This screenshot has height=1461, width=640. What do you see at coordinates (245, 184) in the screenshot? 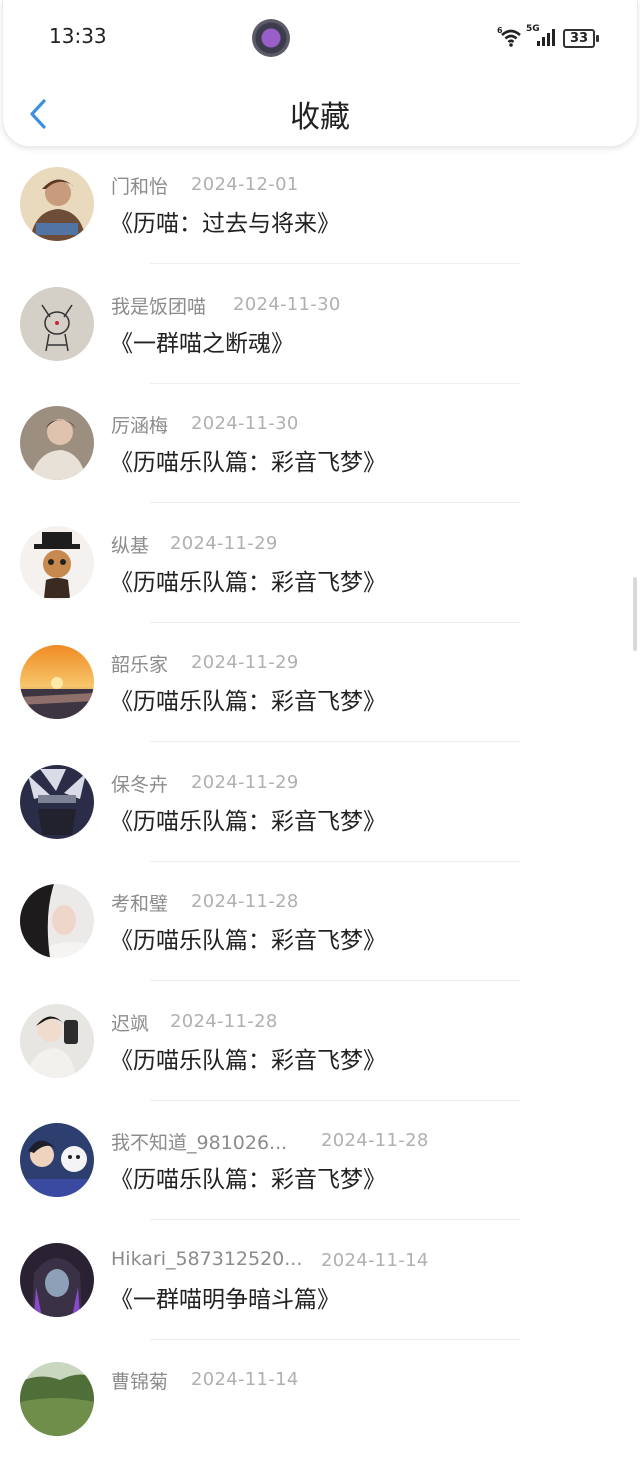
I see `date: 2024-12-01` at bounding box center [245, 184].